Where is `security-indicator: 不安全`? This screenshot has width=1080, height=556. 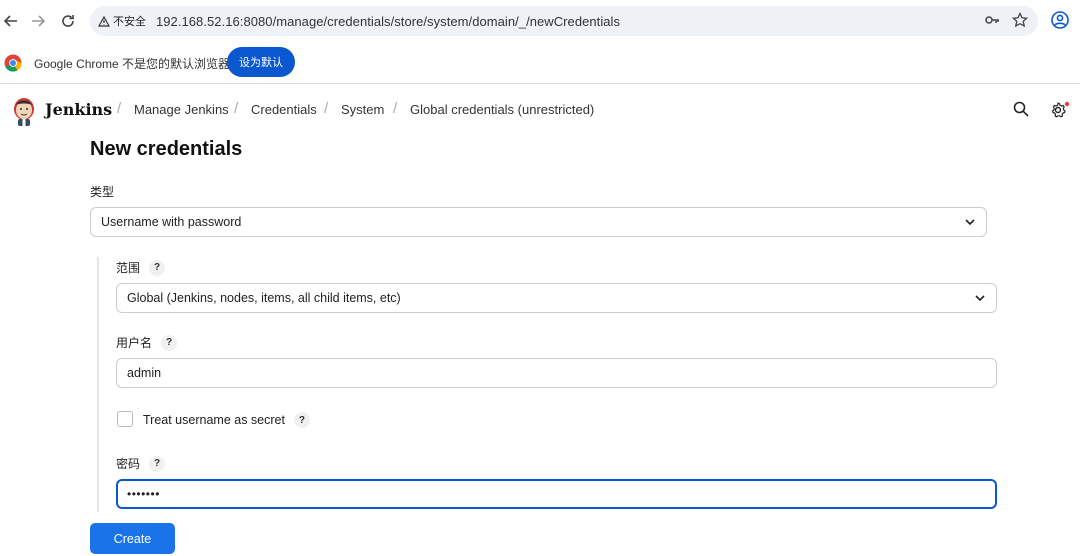
security-indicator: 不安全 is located at coordinates (122, 21).